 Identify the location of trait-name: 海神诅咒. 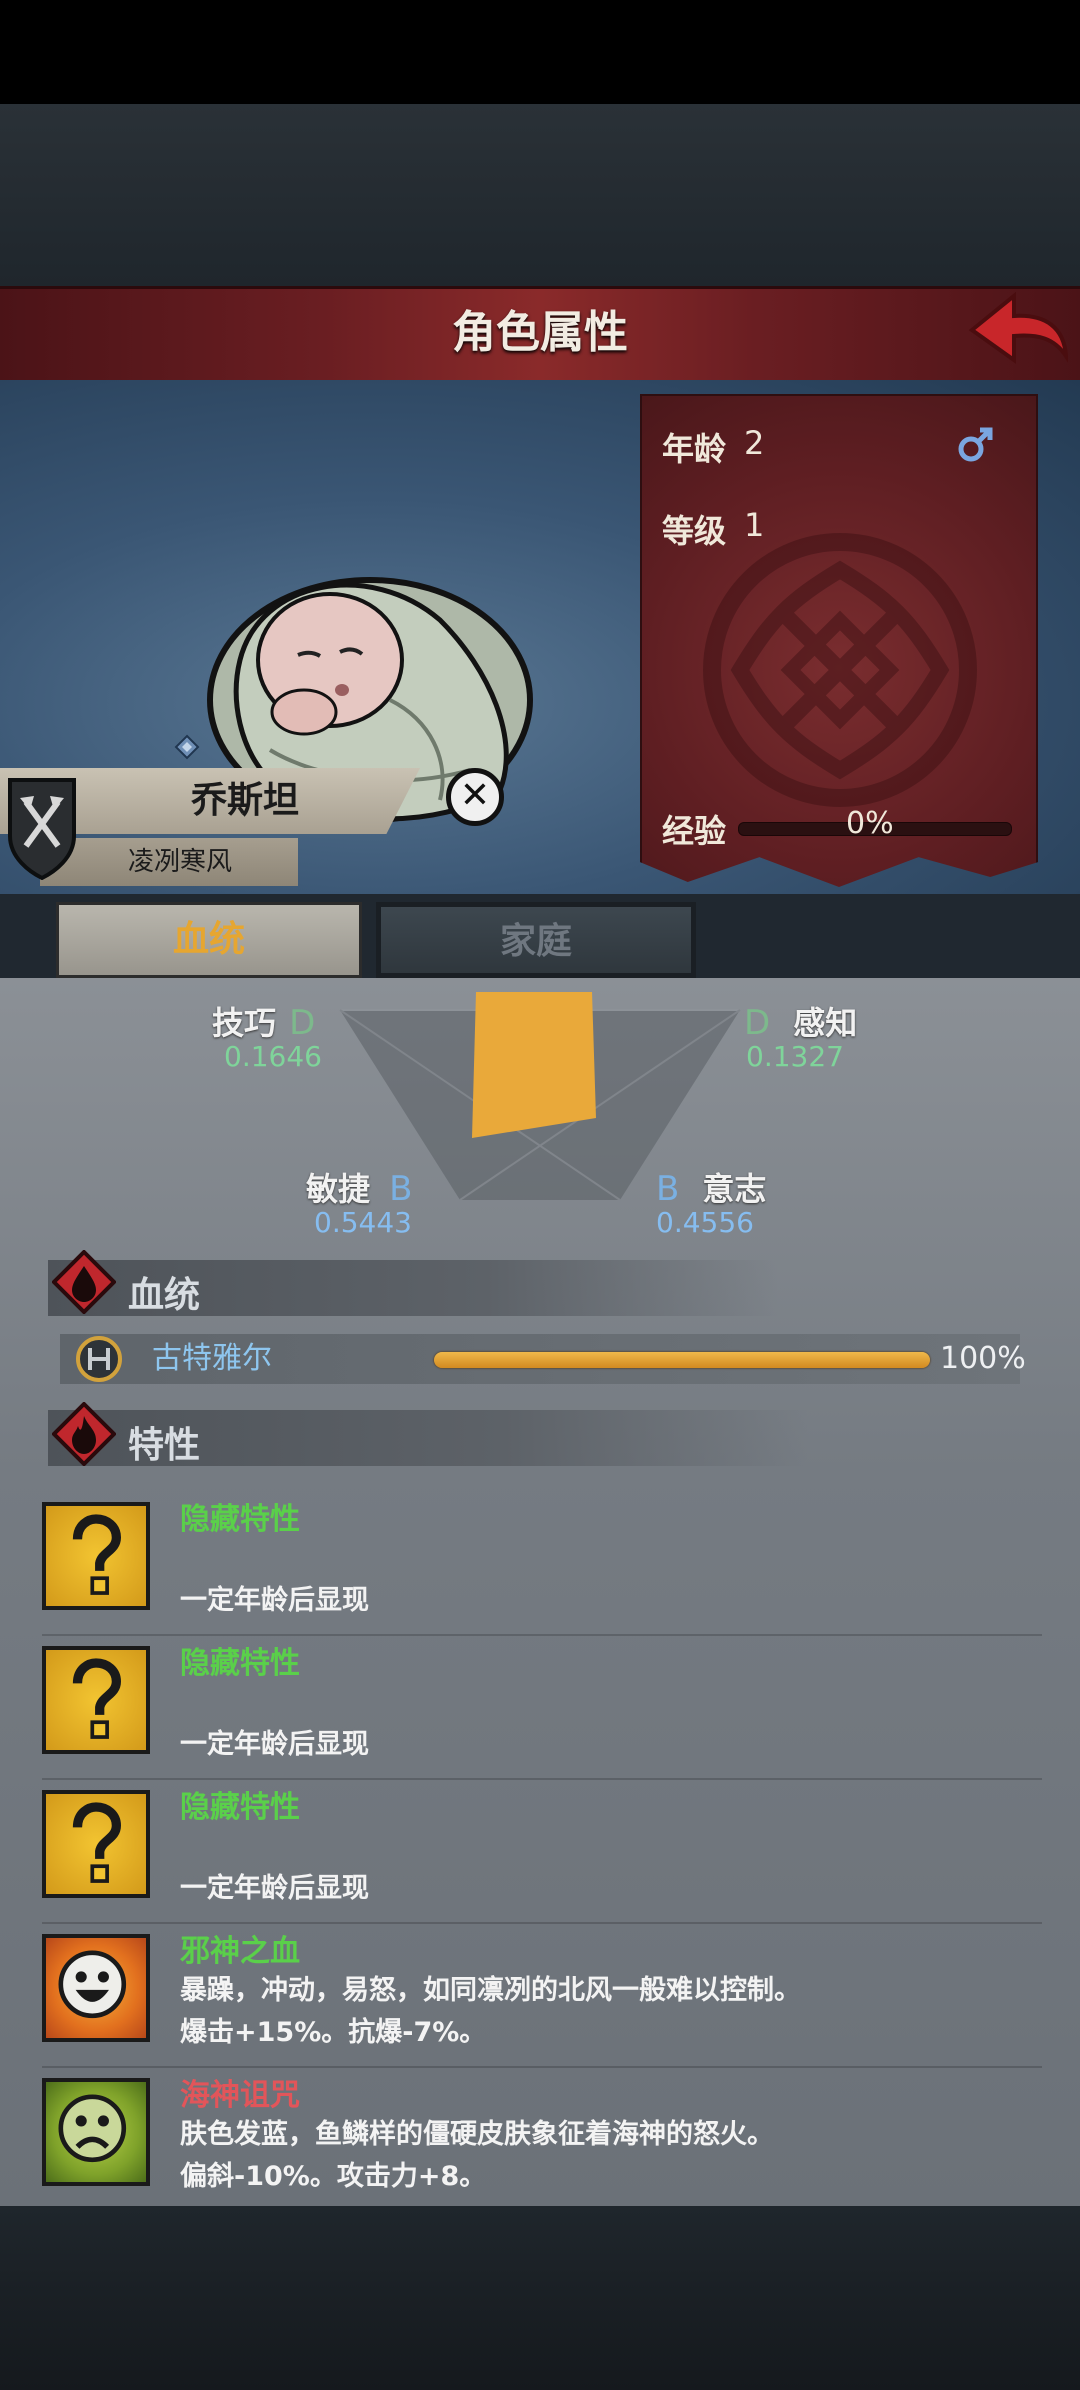
(240, 2095).